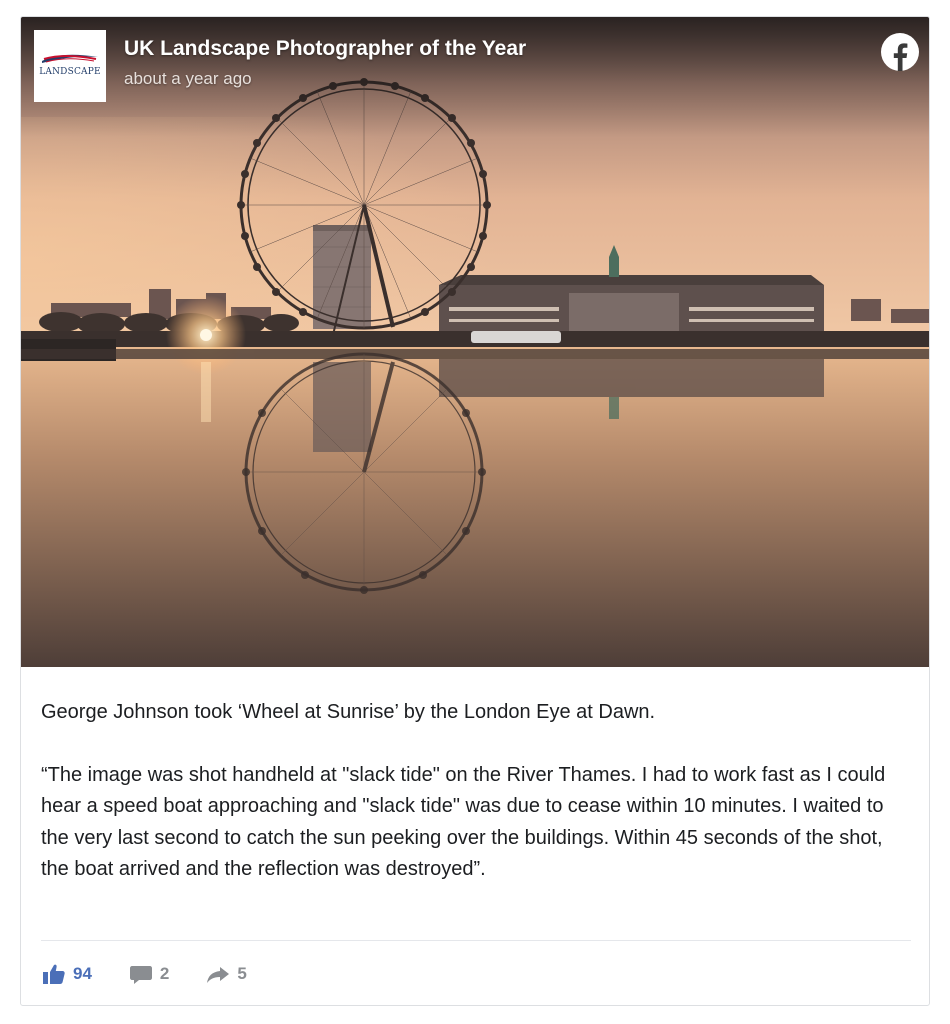  I want to click on shares-count: 5, so click(242, 973).